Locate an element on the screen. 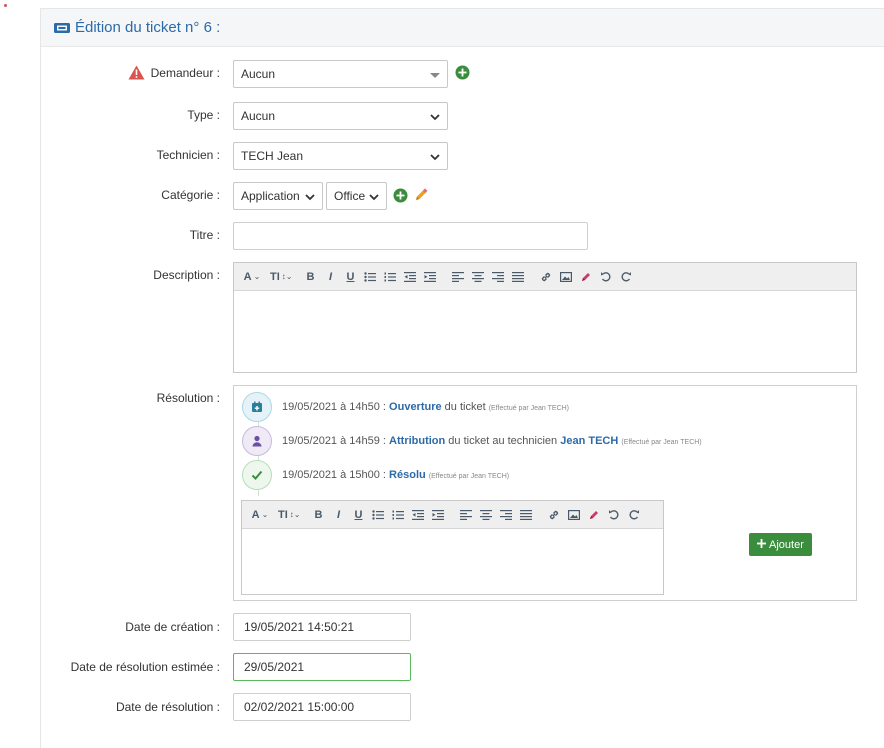 The image size is (884, 748). timeline-date: 19/05/2021 à 14h50 : is located at coordinates (334, 407).